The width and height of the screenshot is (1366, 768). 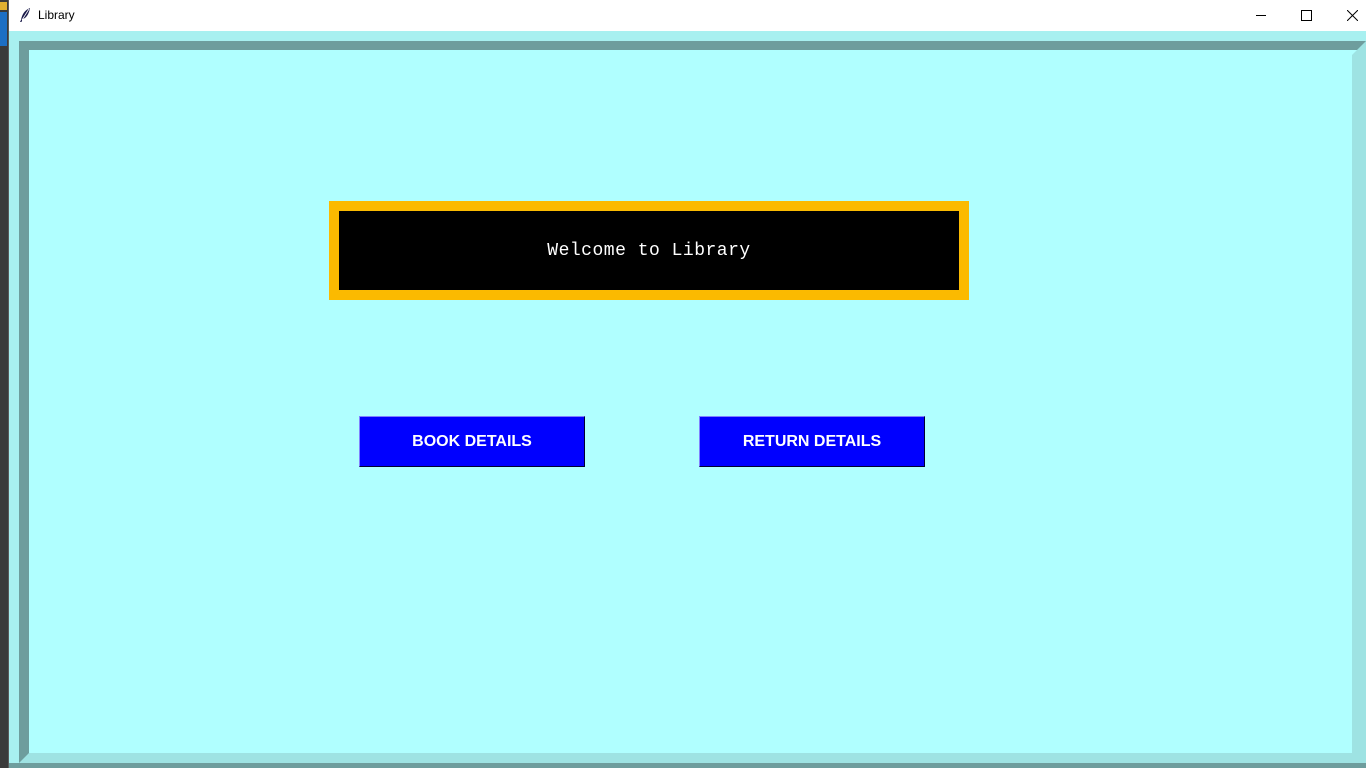 I want to click on book-details-button: BOOK DETAILS, so click(x=472, y=441).